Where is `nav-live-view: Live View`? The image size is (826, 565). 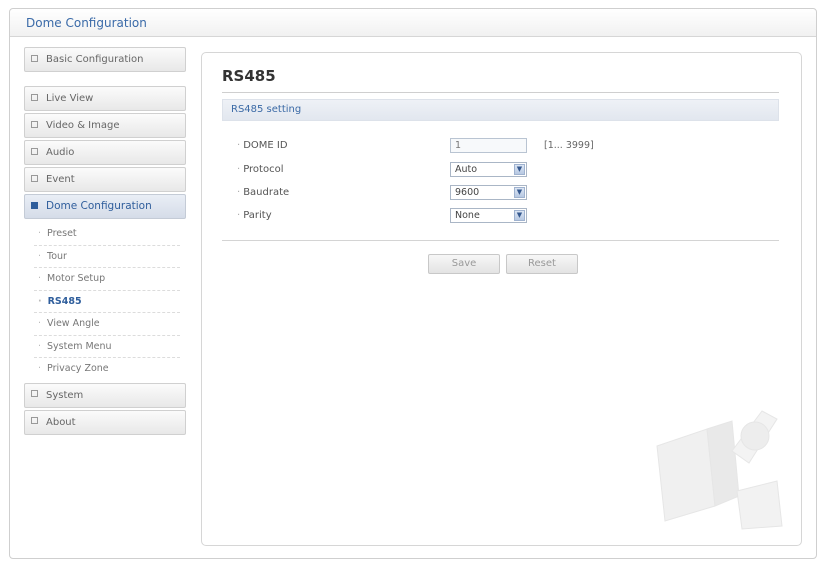 nav-live-view: Live View is located at coordinates (105, 98).